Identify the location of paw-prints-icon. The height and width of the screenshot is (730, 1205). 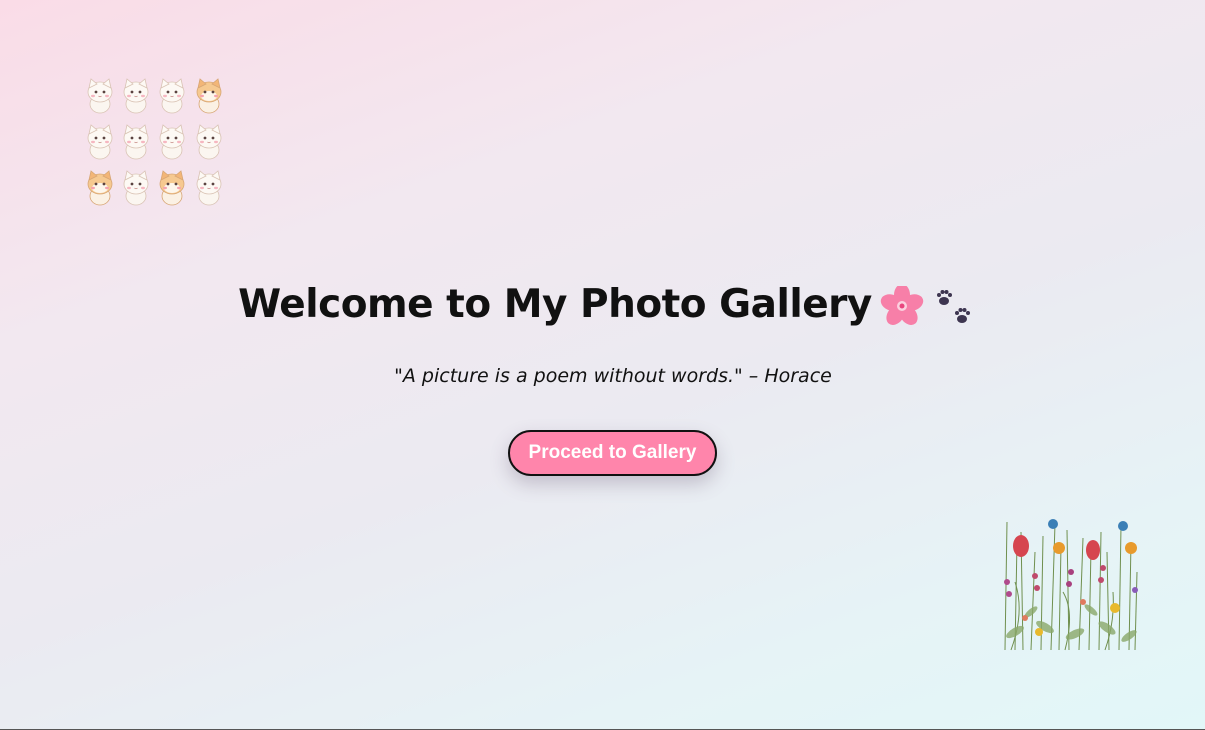
(953, 306).